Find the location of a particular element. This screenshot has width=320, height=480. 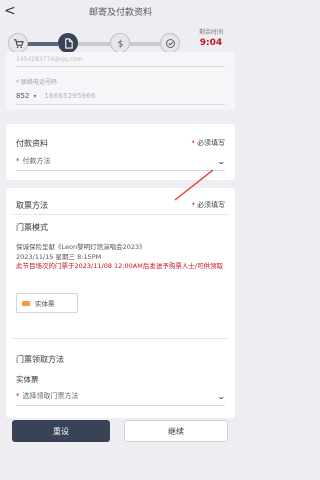

payment-section-title: 付款资料 is located at coordinates (32, 143).